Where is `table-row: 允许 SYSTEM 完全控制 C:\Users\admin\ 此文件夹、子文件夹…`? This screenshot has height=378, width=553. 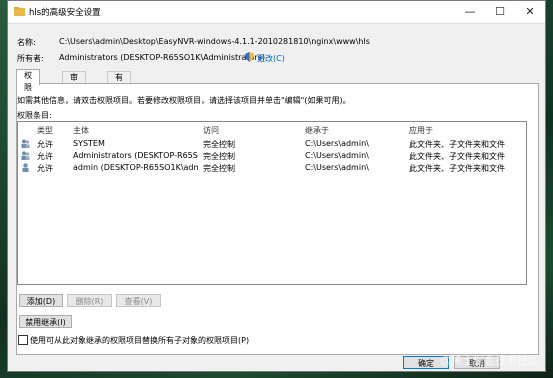 table-row: 允许 SYSTEM 完全控制 C:\Users\admin\ 此文件夹、子文件夹… is located at coordinates (272, 144).